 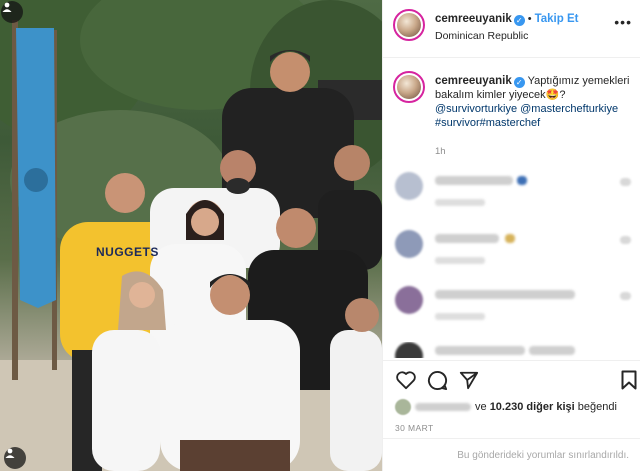 I want to click on author-username: cemreeuyanik, so click(x=473, y=19).